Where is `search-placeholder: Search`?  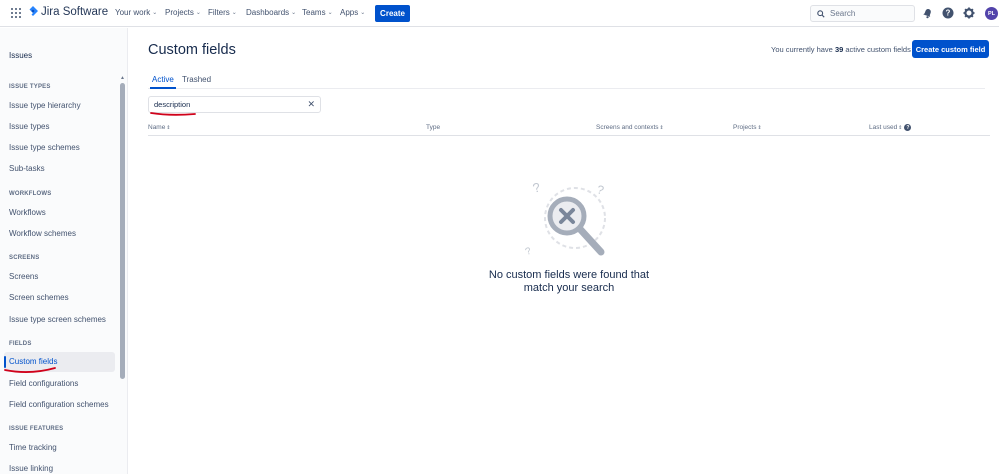
search-placeholder: Search is located at coordinates (843, 13).